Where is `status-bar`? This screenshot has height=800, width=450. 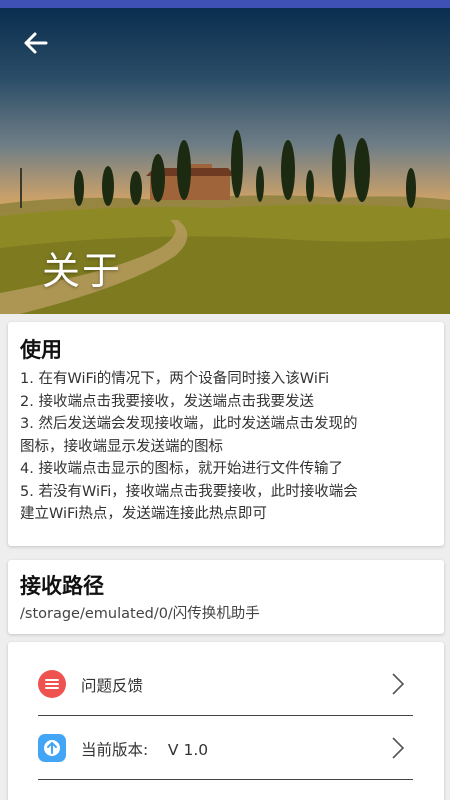 status-bar is located at coordinates (225, 4).